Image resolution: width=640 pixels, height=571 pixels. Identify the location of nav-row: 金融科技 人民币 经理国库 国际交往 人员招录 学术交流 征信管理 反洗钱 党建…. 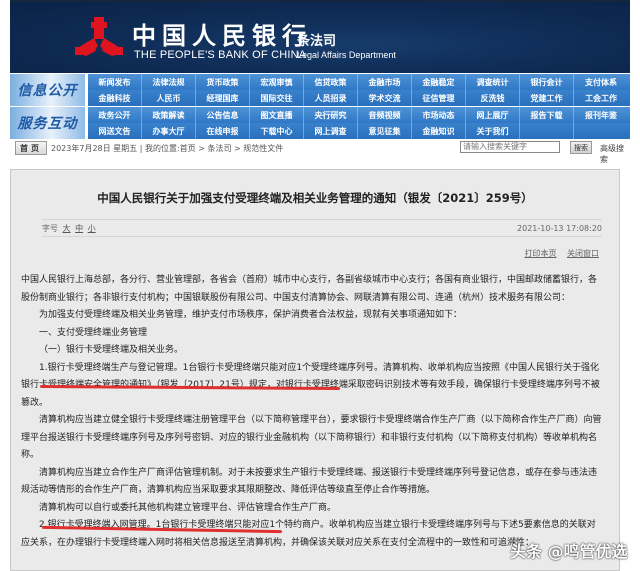
(359, 98).